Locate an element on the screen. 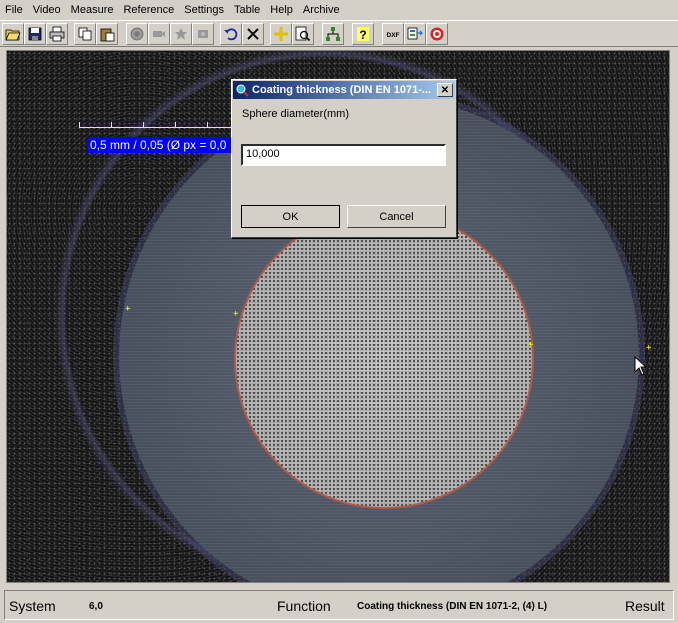  cancel-button: Cancel is located at coordinates (396, 216).